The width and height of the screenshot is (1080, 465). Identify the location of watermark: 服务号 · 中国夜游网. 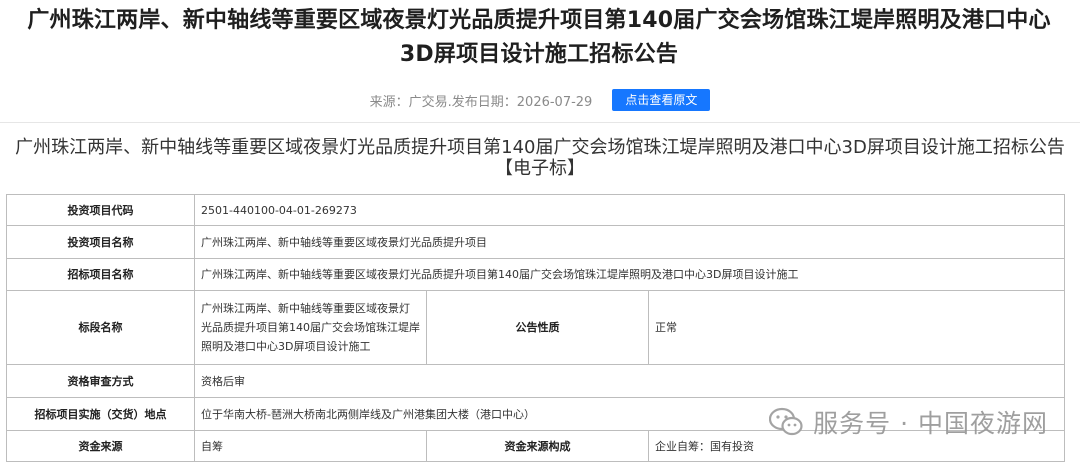
(908, 422).